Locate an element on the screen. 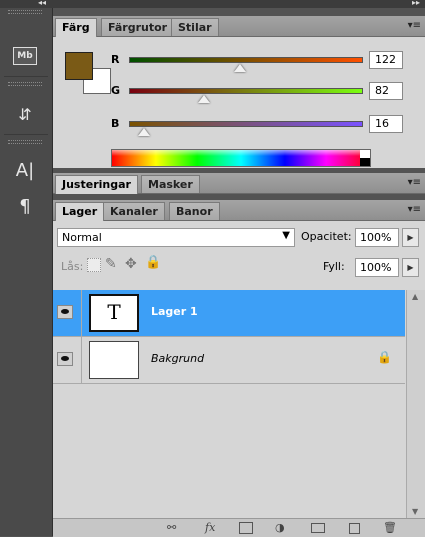 This screenshot has height=537, width=425. chevron-down-icon: ▼ is located at coordinates (286, 235).